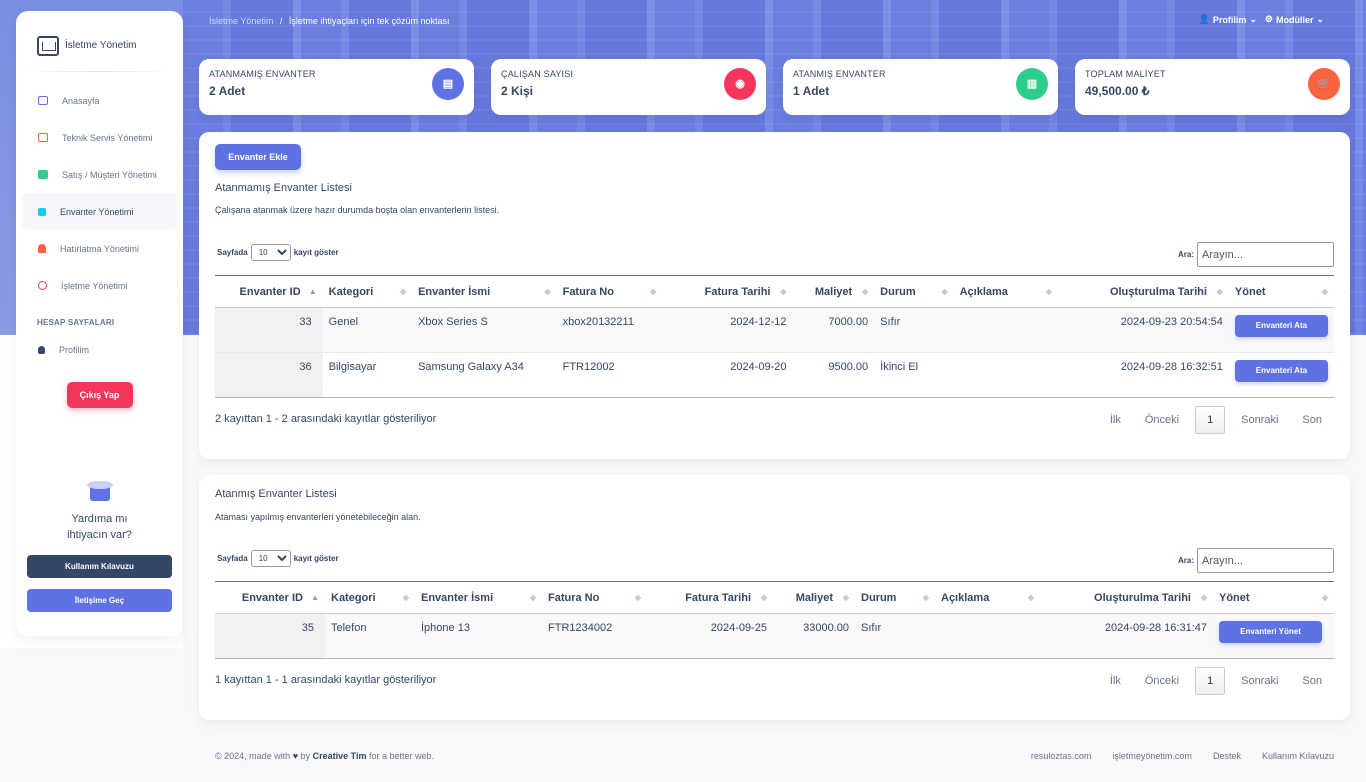 The image size is (1366, 782). Describe the element at coordinates (74, 349) in the screenshot. I see `sidebar-item-label: Profilim` at that location.